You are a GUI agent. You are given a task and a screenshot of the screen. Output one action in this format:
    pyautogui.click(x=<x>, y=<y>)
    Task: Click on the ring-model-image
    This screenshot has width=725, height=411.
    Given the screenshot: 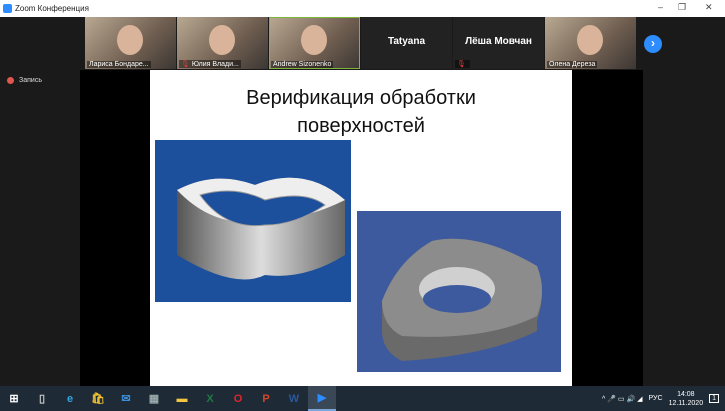 What is the action you would take?
    pyautogui.click(x=253, y=221)
    